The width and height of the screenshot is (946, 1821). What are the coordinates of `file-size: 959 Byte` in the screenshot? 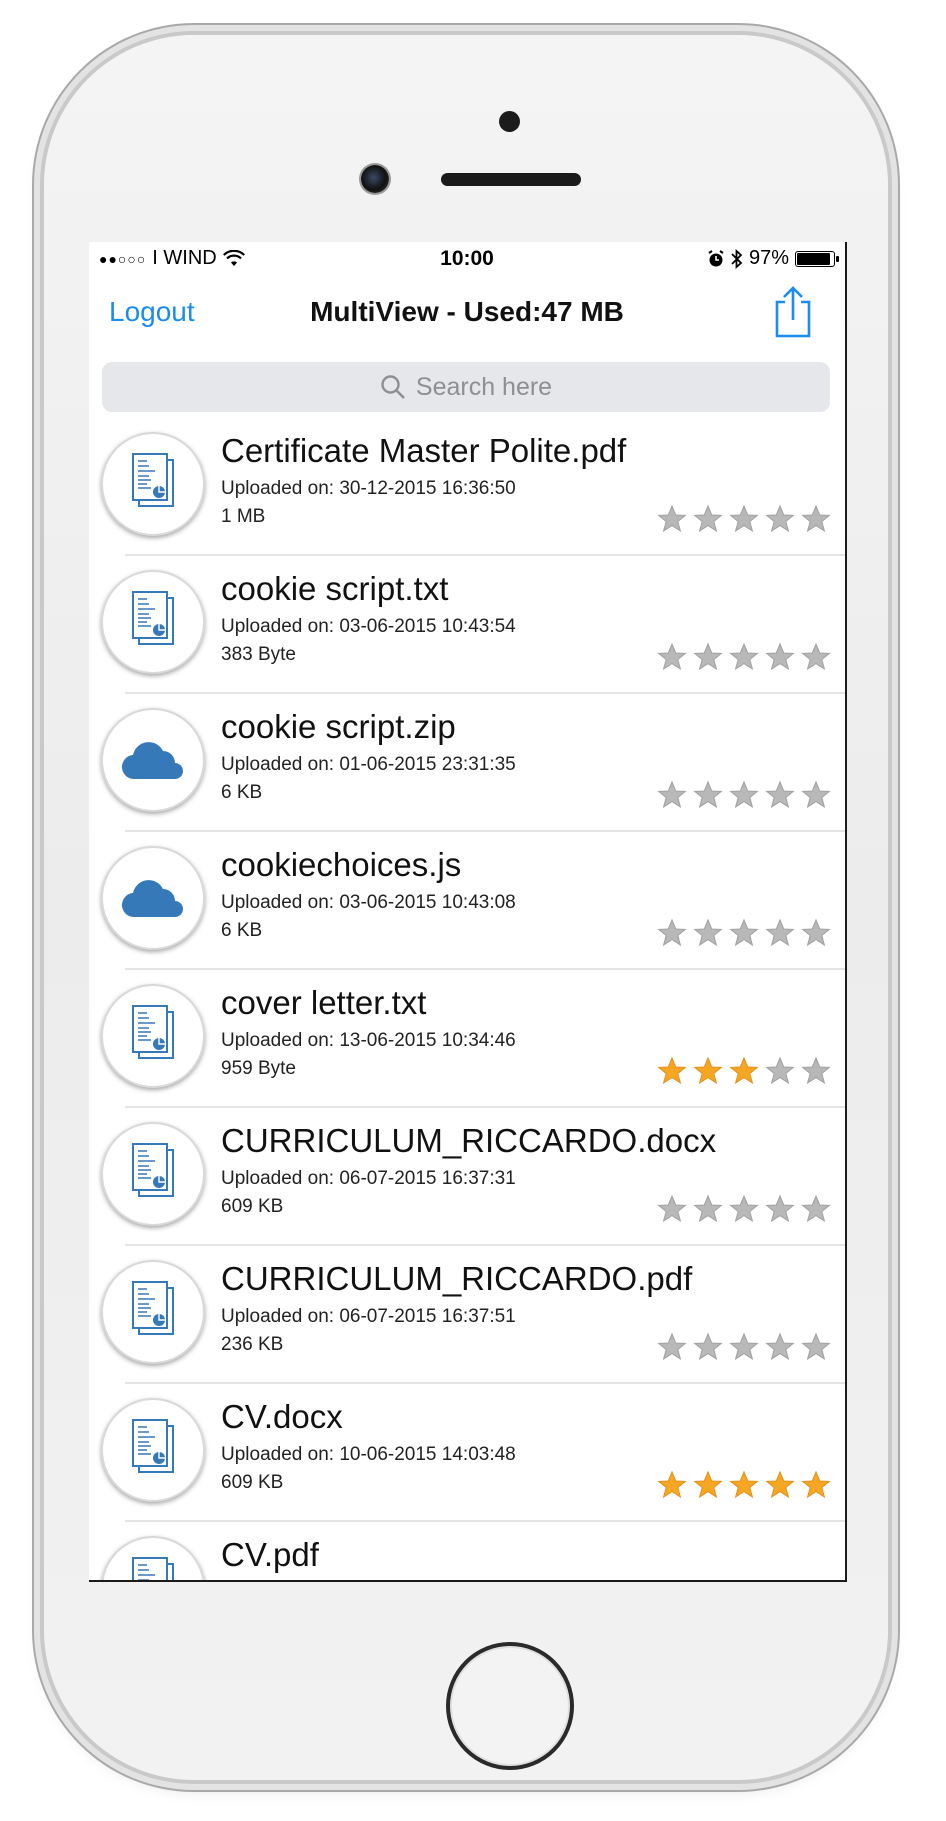 It's located at (258, 1068).